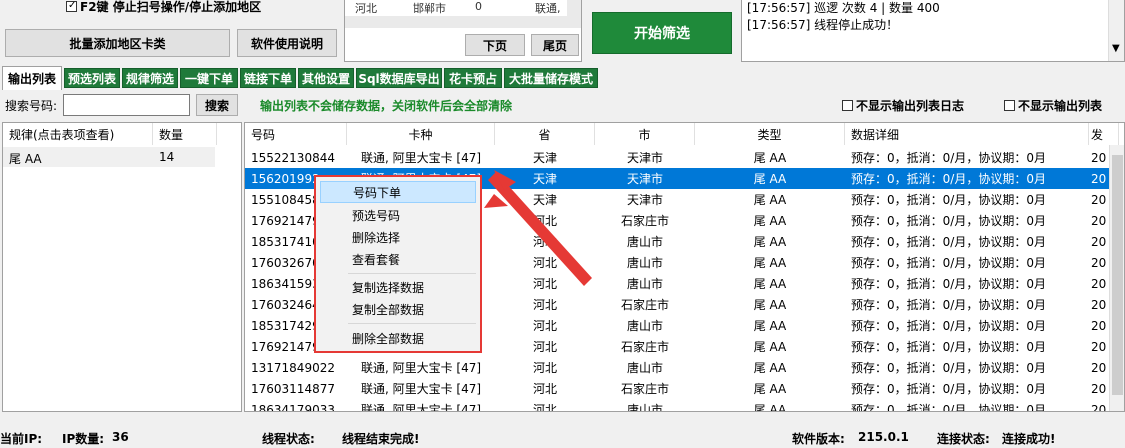 This screenshot has height=448, width=1125. I want to click on tab-output-list: 输出列表, so click(32, 78).